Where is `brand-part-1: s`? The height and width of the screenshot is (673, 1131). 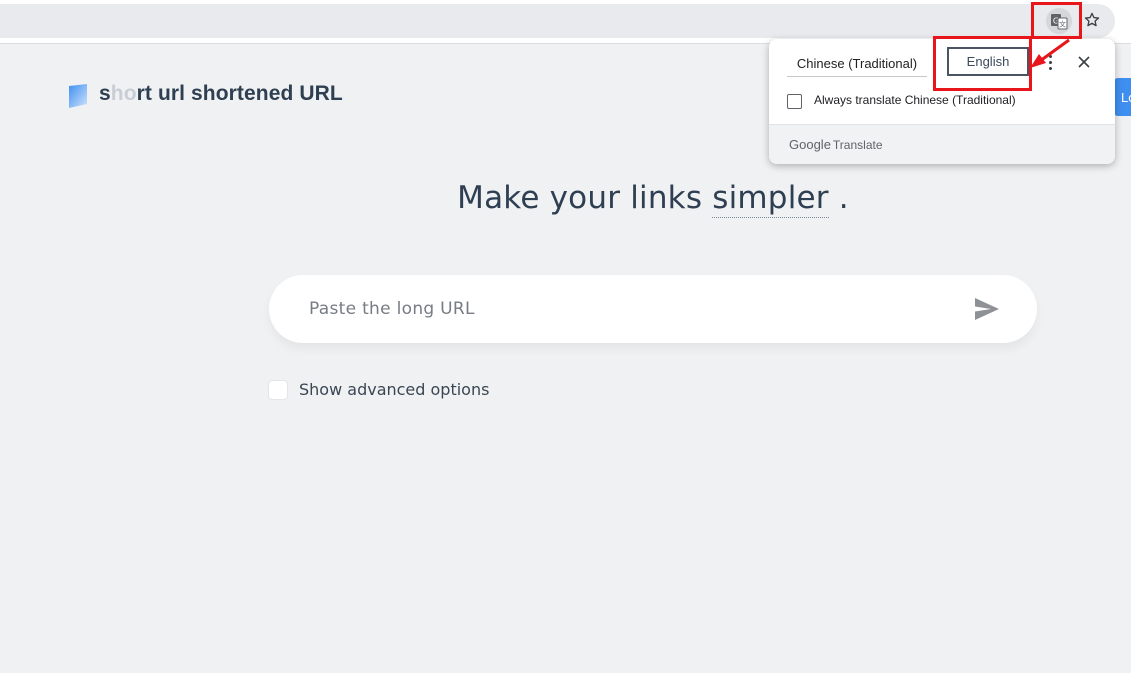 brand-part-1: s is located at coordinates (105, 93).